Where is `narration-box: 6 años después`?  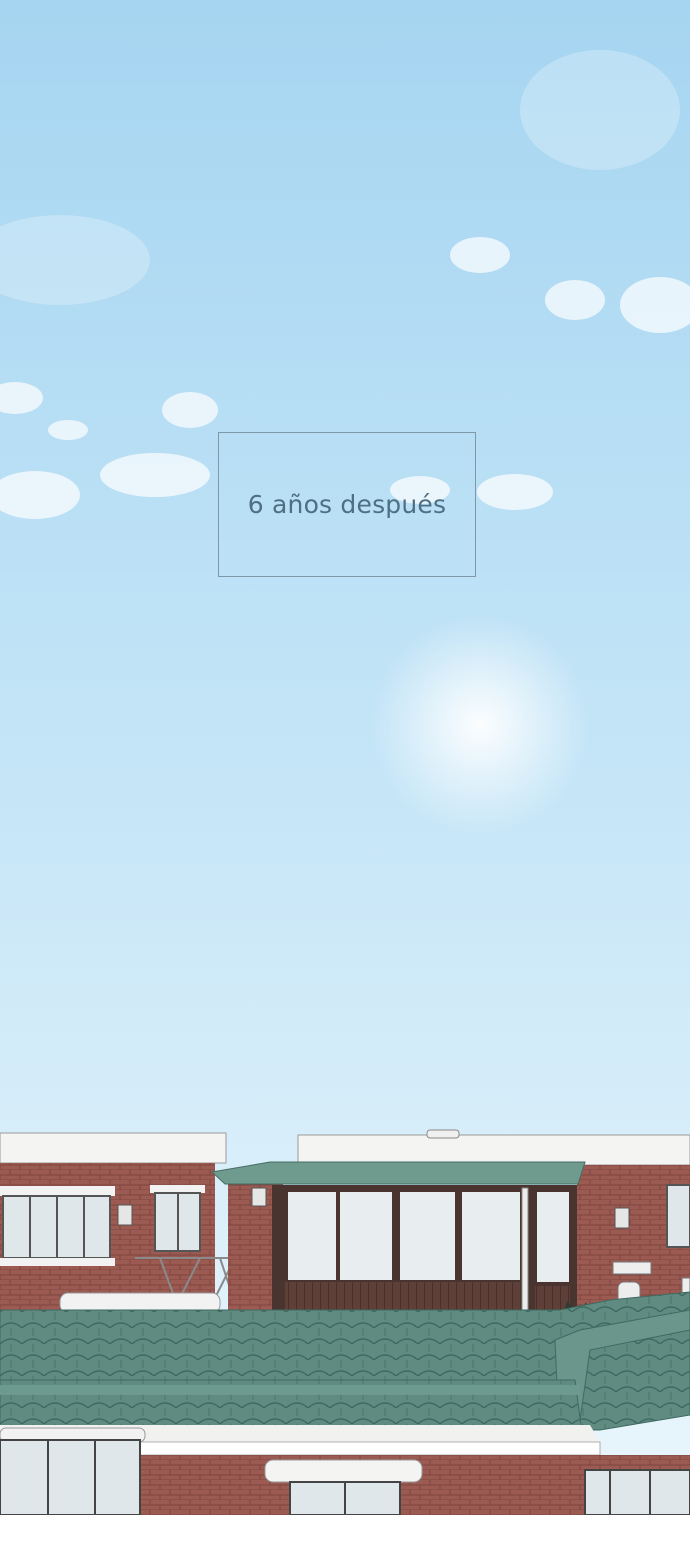
narration-box: 6 años después is located at coordinates (347, 504).